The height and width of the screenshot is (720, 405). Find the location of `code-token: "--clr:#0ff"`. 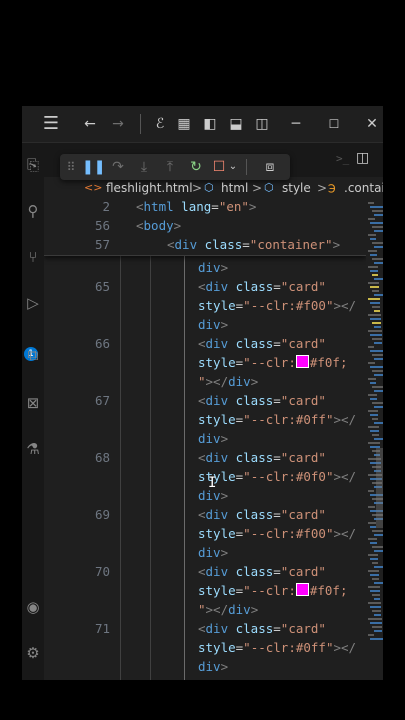

code-token: "--clr:#0ff" is located at coordinates (288, 419).